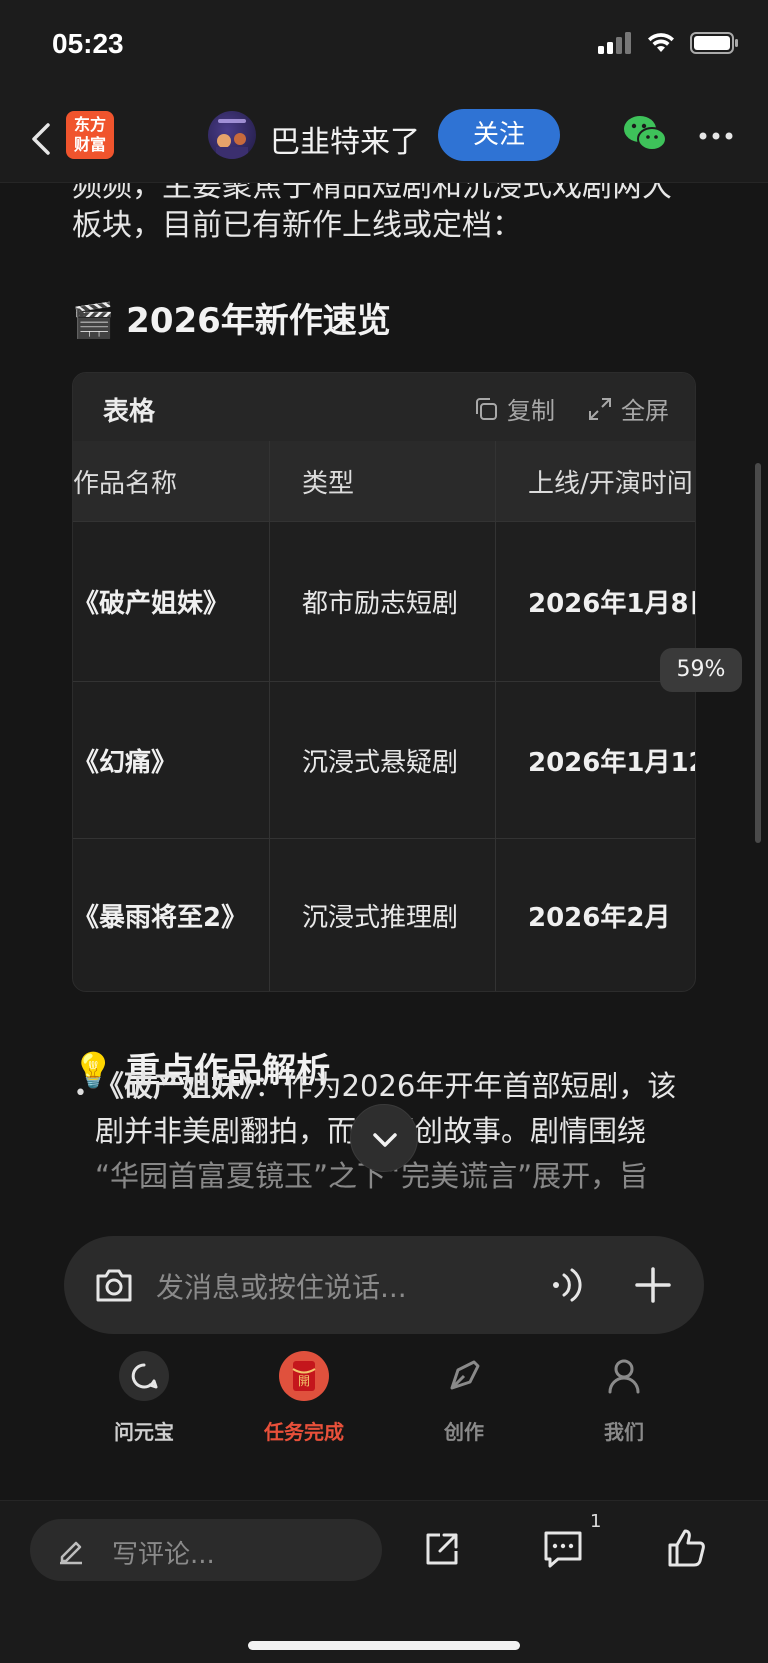 The height and width of the screenshot is (1663, 768). I want to click on author-avatar, so click(232, 135).